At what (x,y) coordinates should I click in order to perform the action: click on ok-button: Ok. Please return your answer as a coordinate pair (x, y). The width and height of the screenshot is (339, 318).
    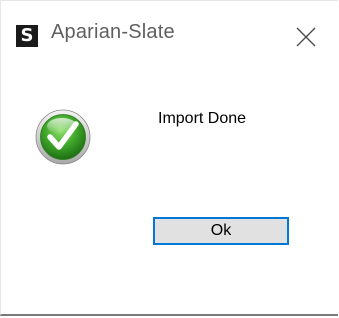
    Looking at the image, I should click on (221, 231).